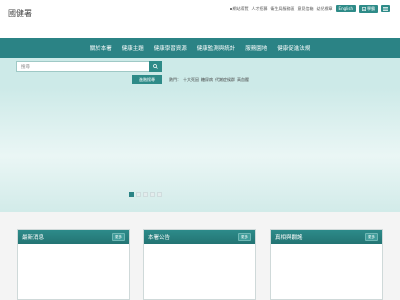 The image size is (400, 300). Describe the element at coordinates (199, 264) in the screenshot. I see `announcement-card: 本署公告 更多` at that location.